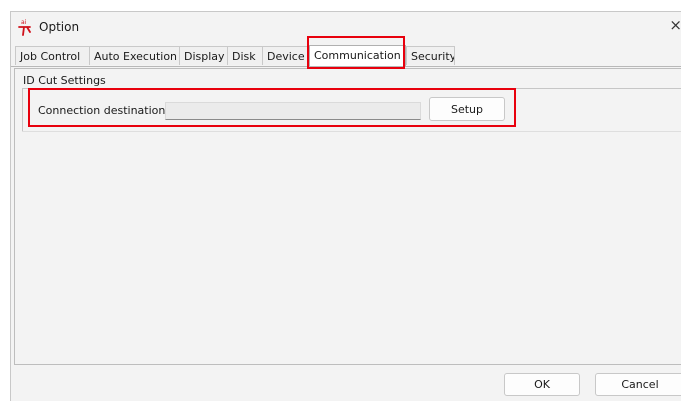 Image resolution: width=681 pixels, height=401 pixels. I want to click on connection-destination-label: Connection destination, so click(102, 110).